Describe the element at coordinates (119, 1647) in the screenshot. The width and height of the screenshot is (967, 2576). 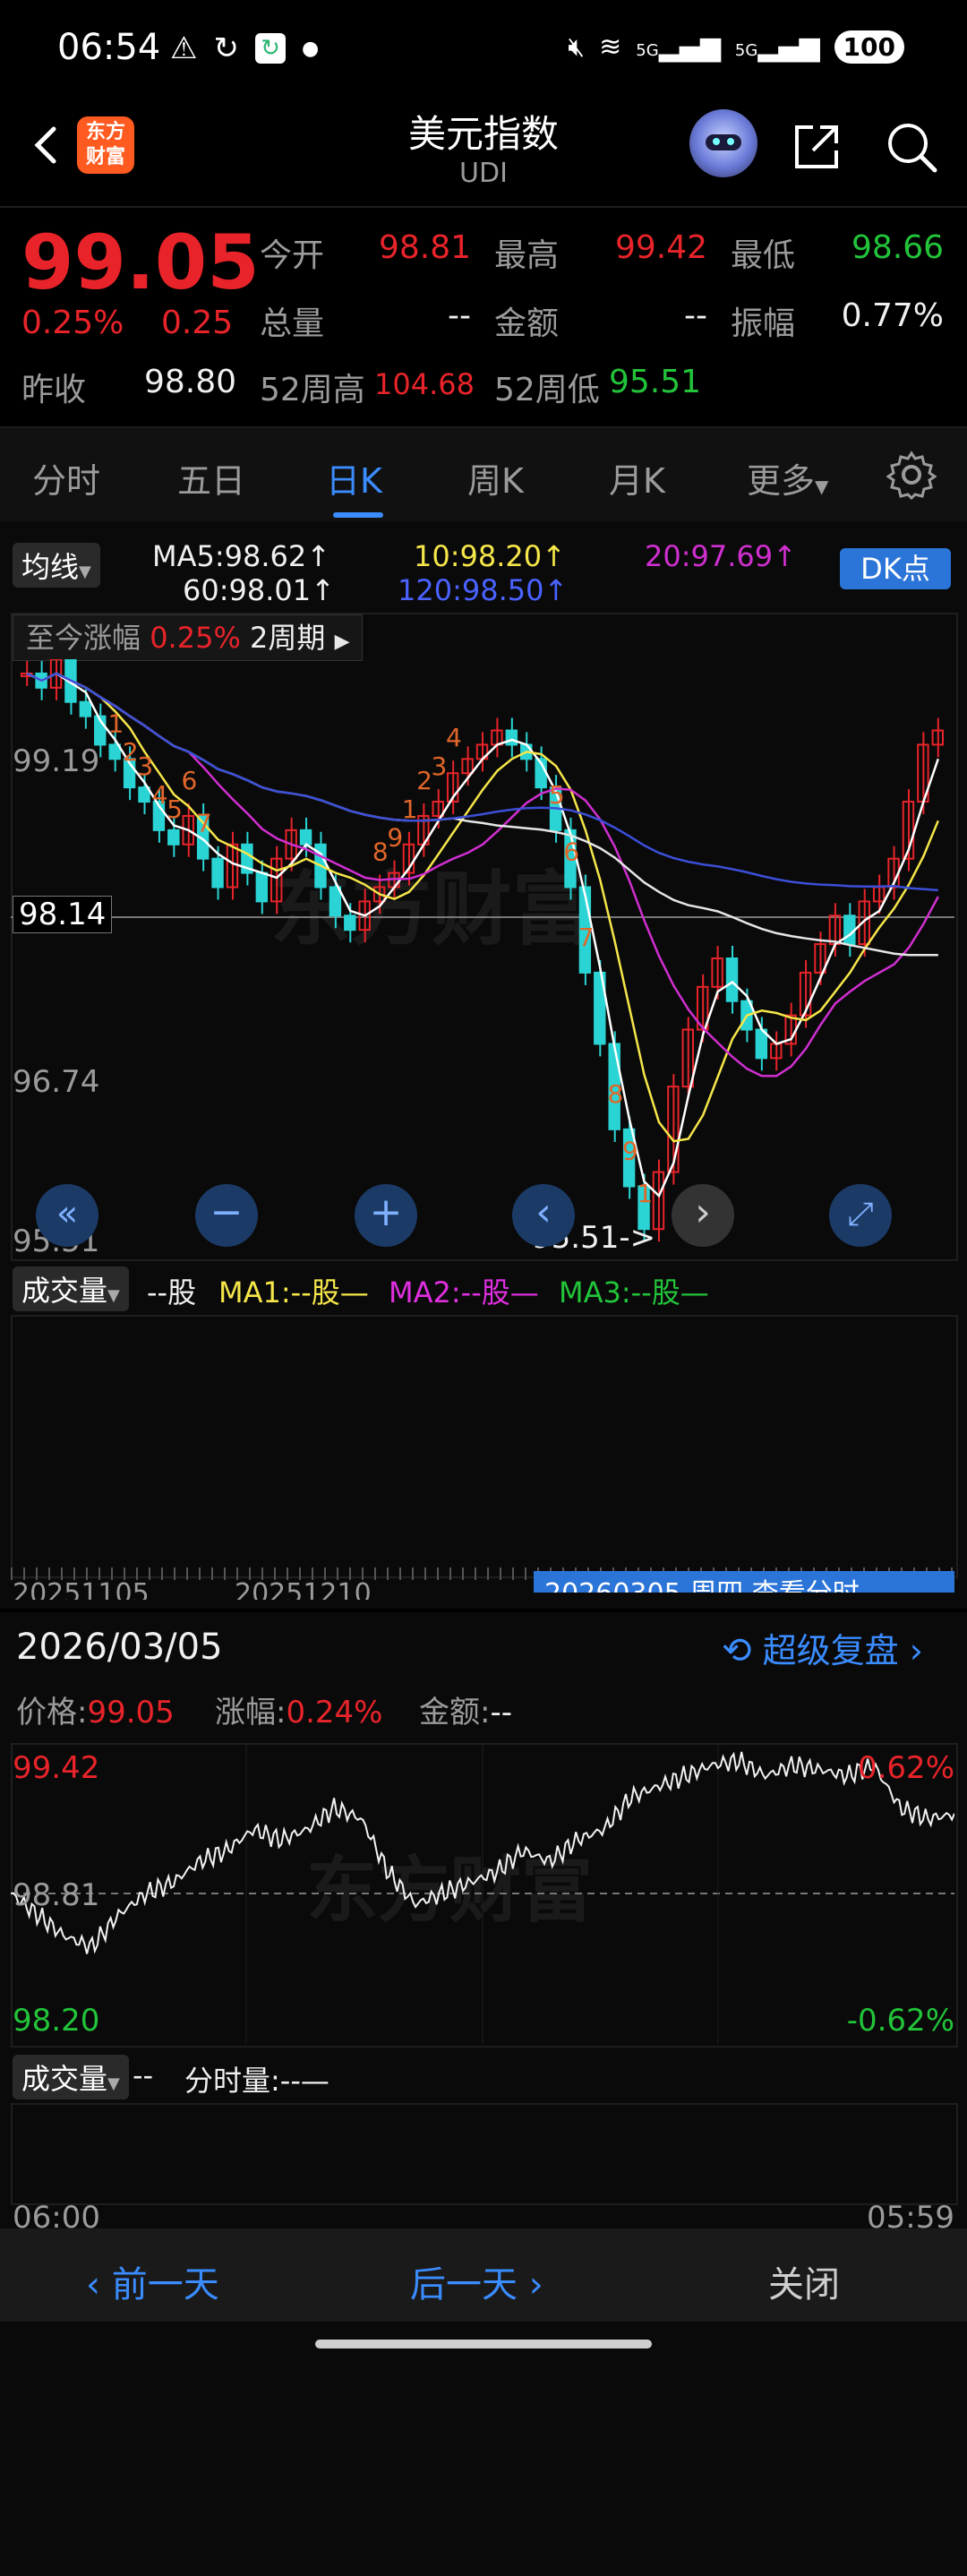
I see `selected-date: 2026/03/05` at that location.